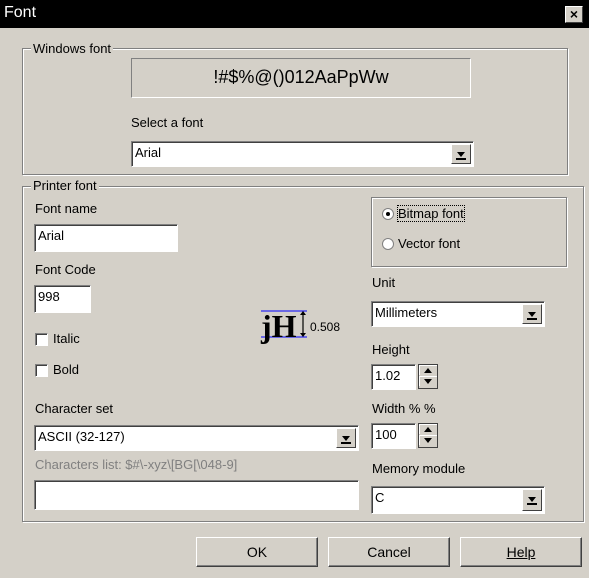 This screenshot has width=589, height=578. I want to click on width-spinner, so click(428, 435).